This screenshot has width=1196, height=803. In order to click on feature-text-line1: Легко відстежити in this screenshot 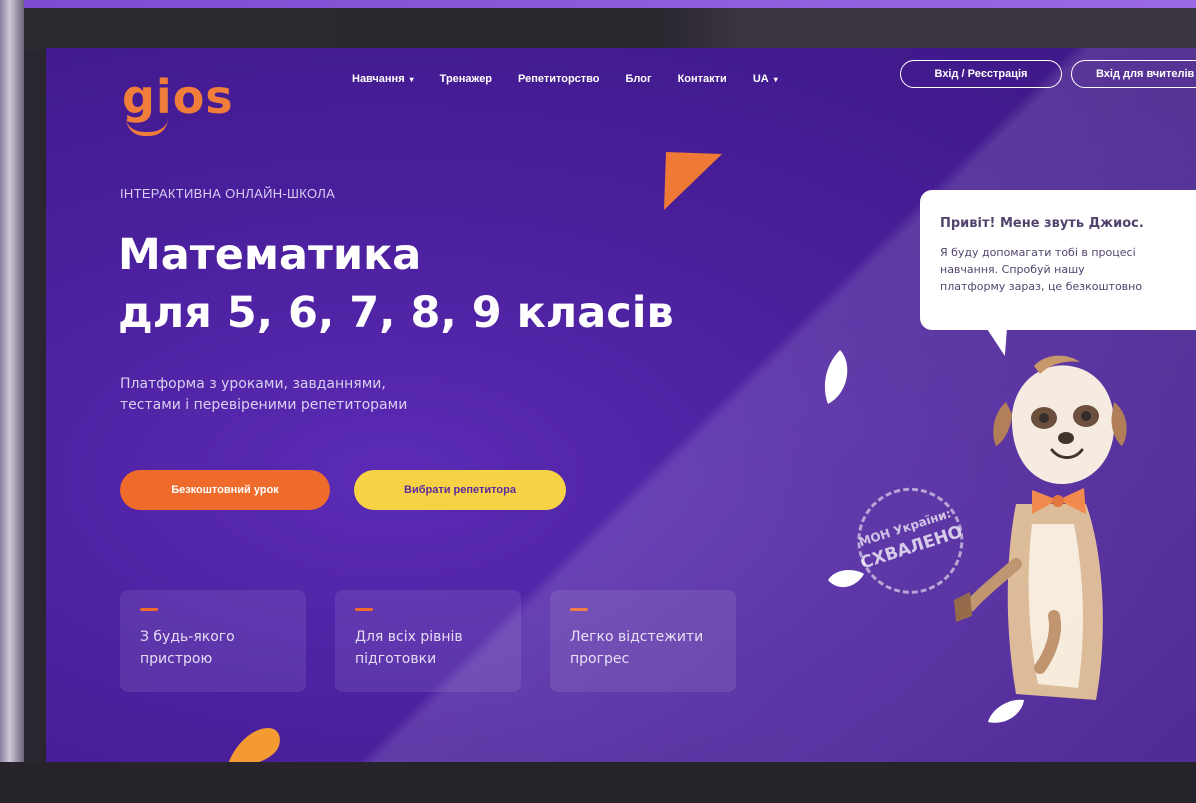, I will do `click(637, 637)`.